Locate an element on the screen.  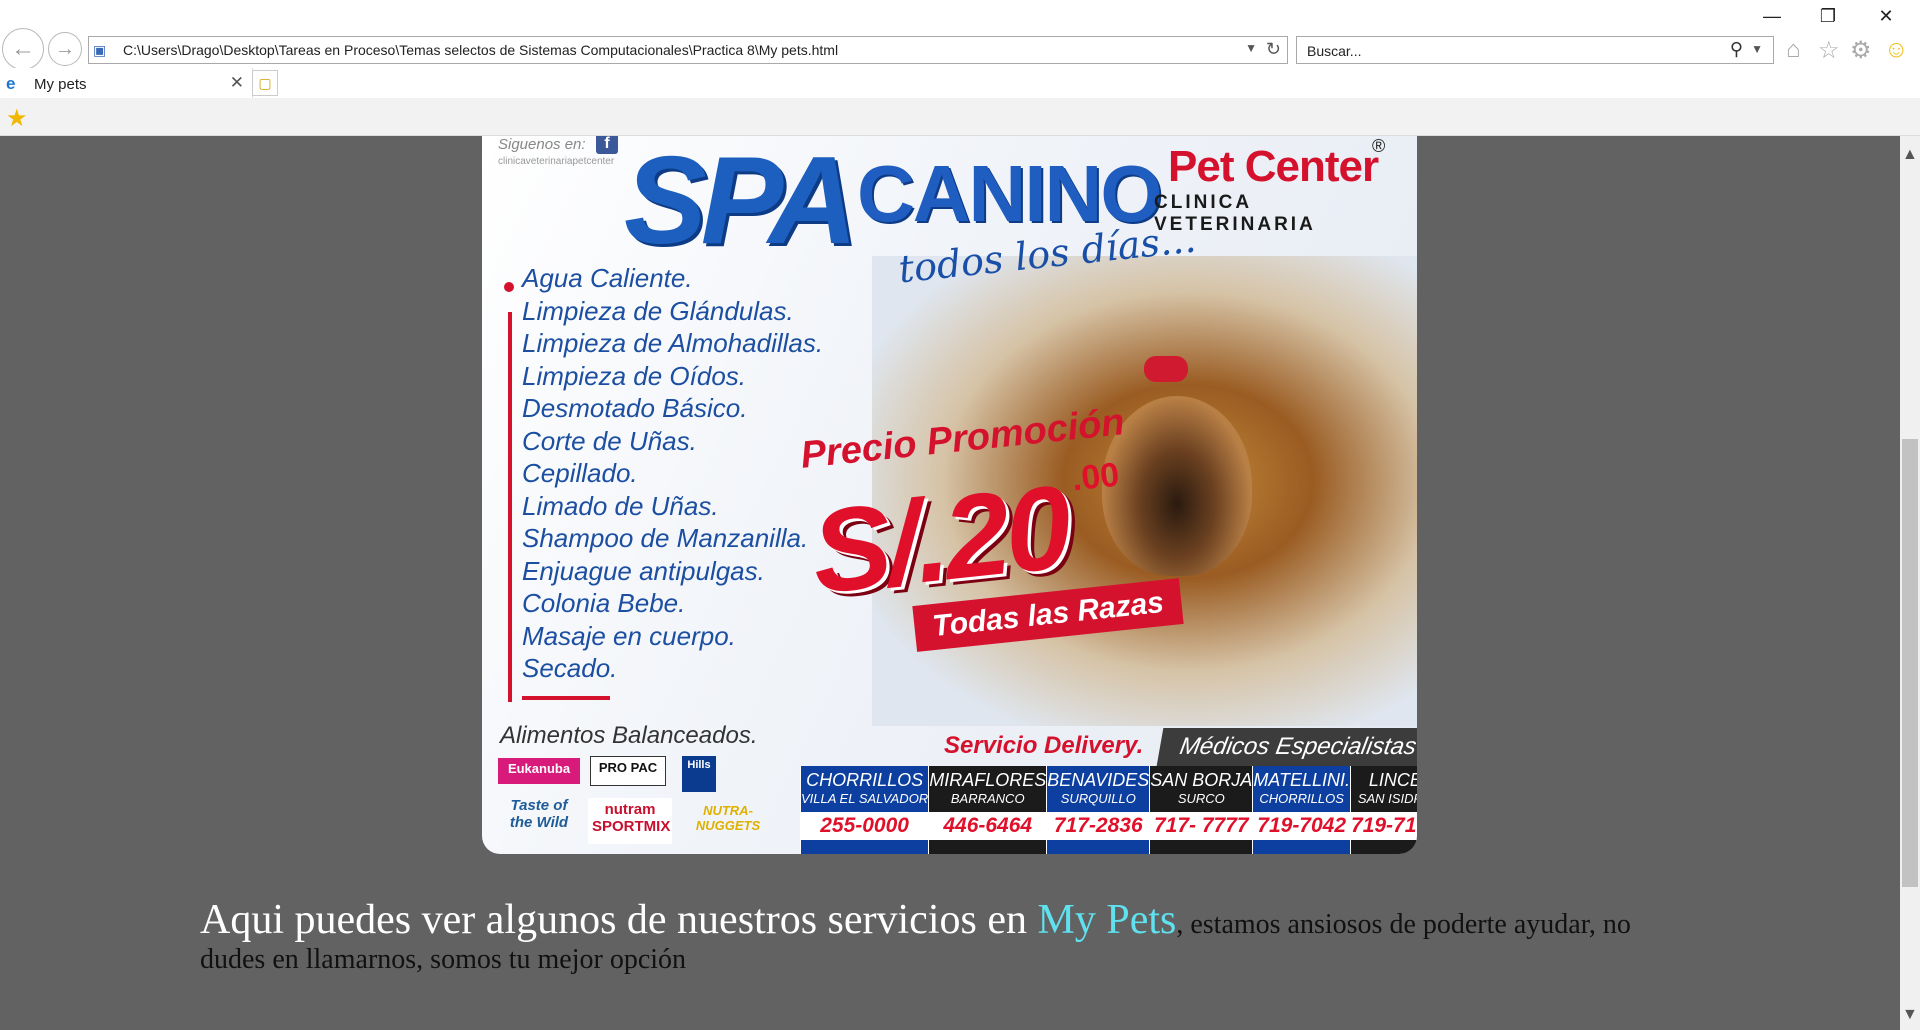
service-item: Cepillado. is located at coordinates (580, 473).